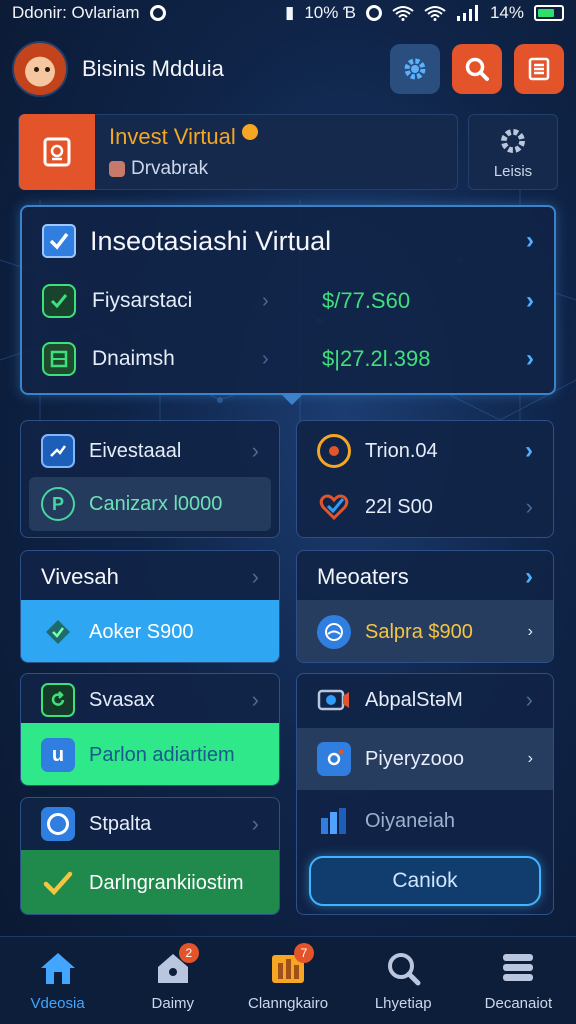  I want to click on svasax-title: Svasax, so click(122, 699).